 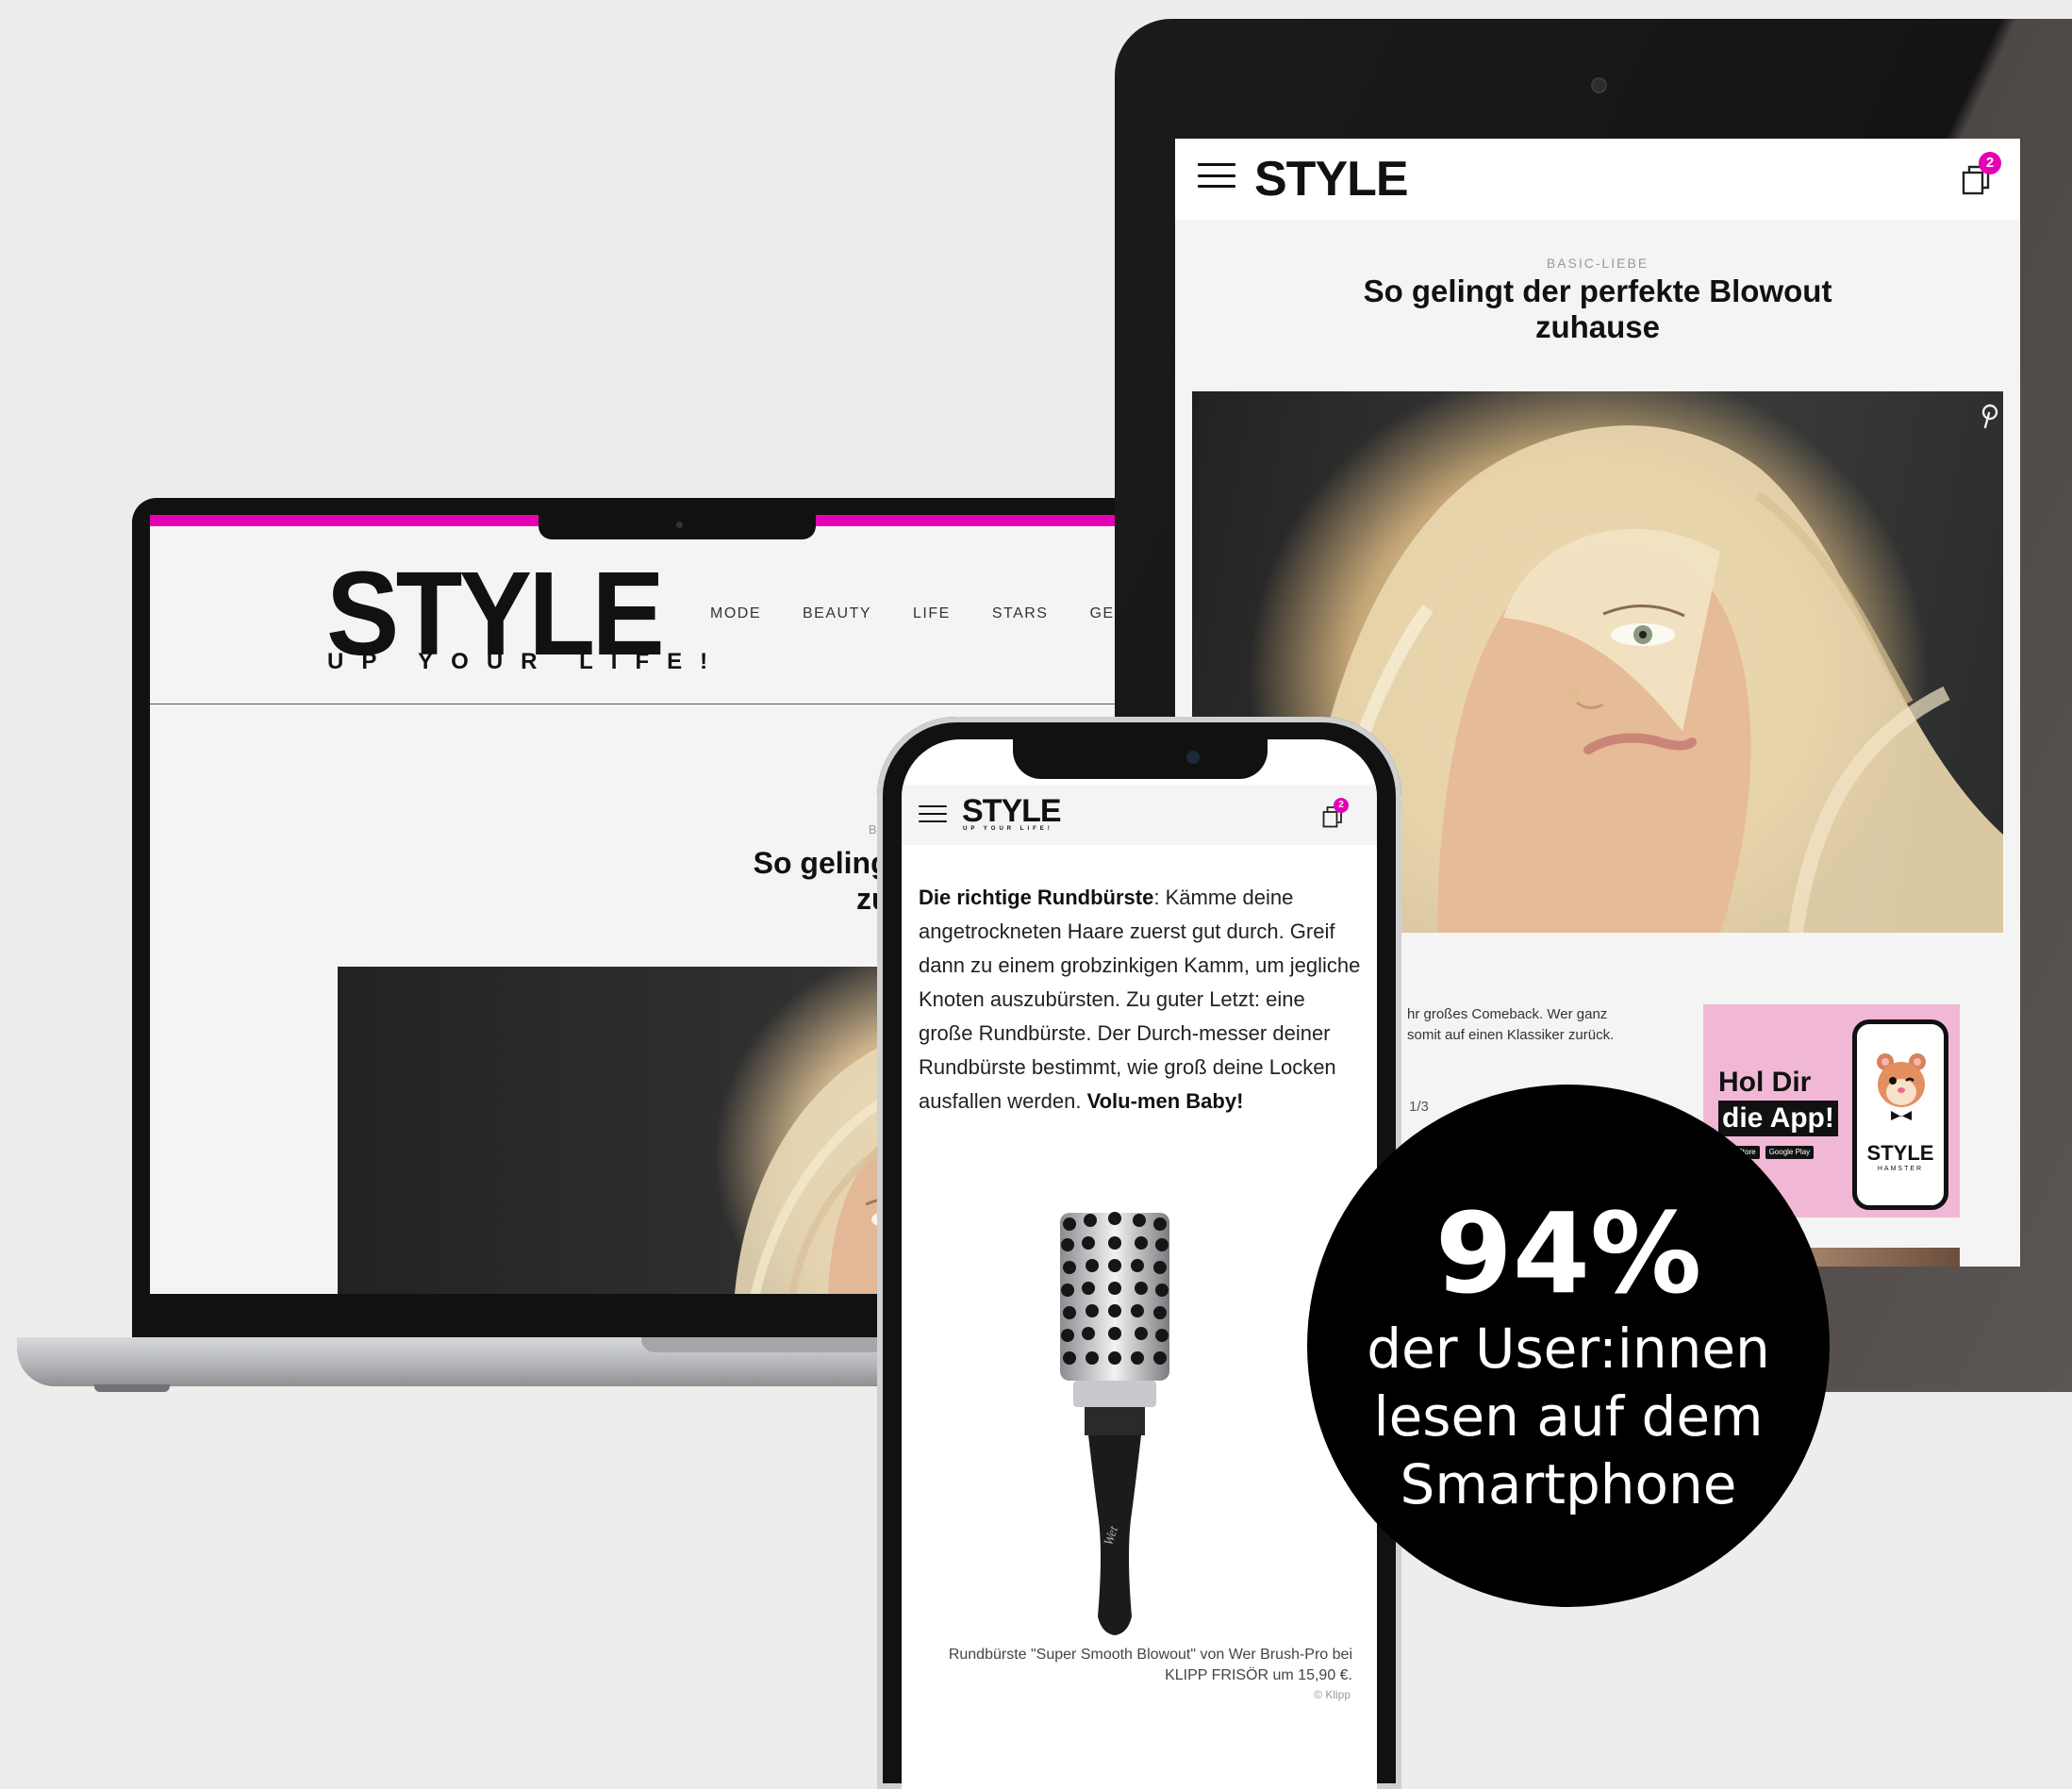 What do you see at coordinates (1193, 757) in the screenshot?
I see `phone-camera-icon` at bounding box center [1193, 757].